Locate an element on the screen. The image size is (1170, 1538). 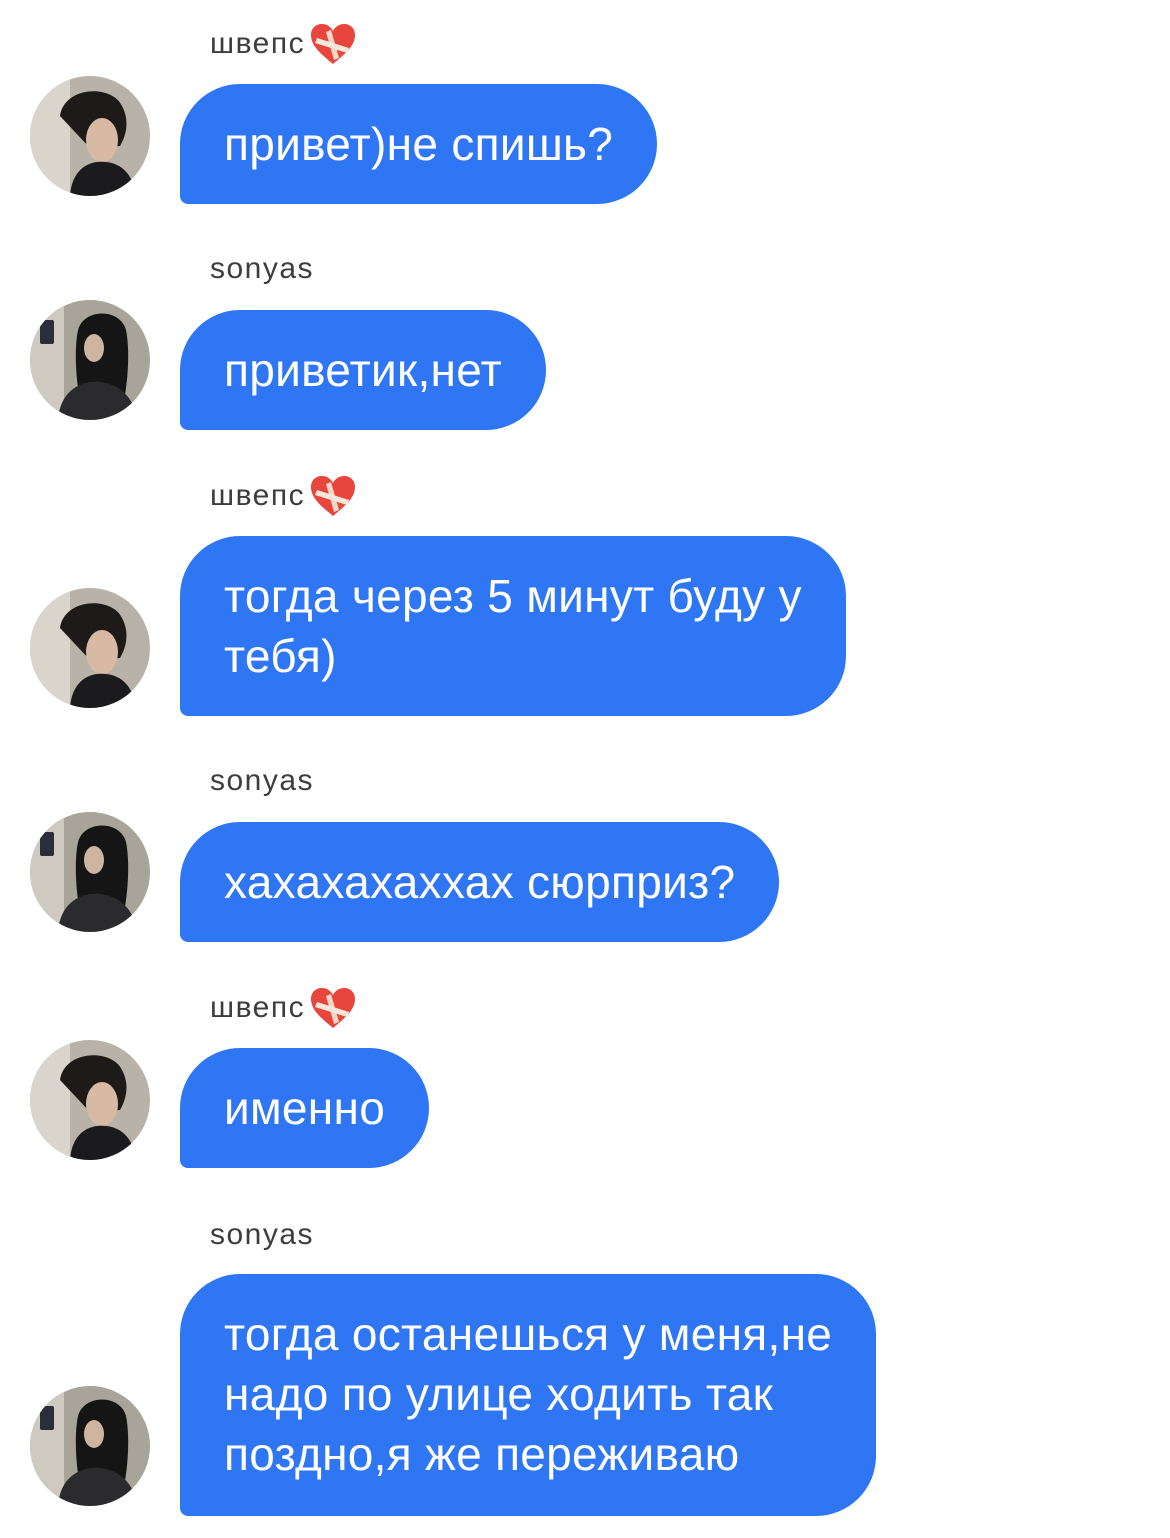
message-bubble: привет)не спишь? is located at coordinates (419, 144).